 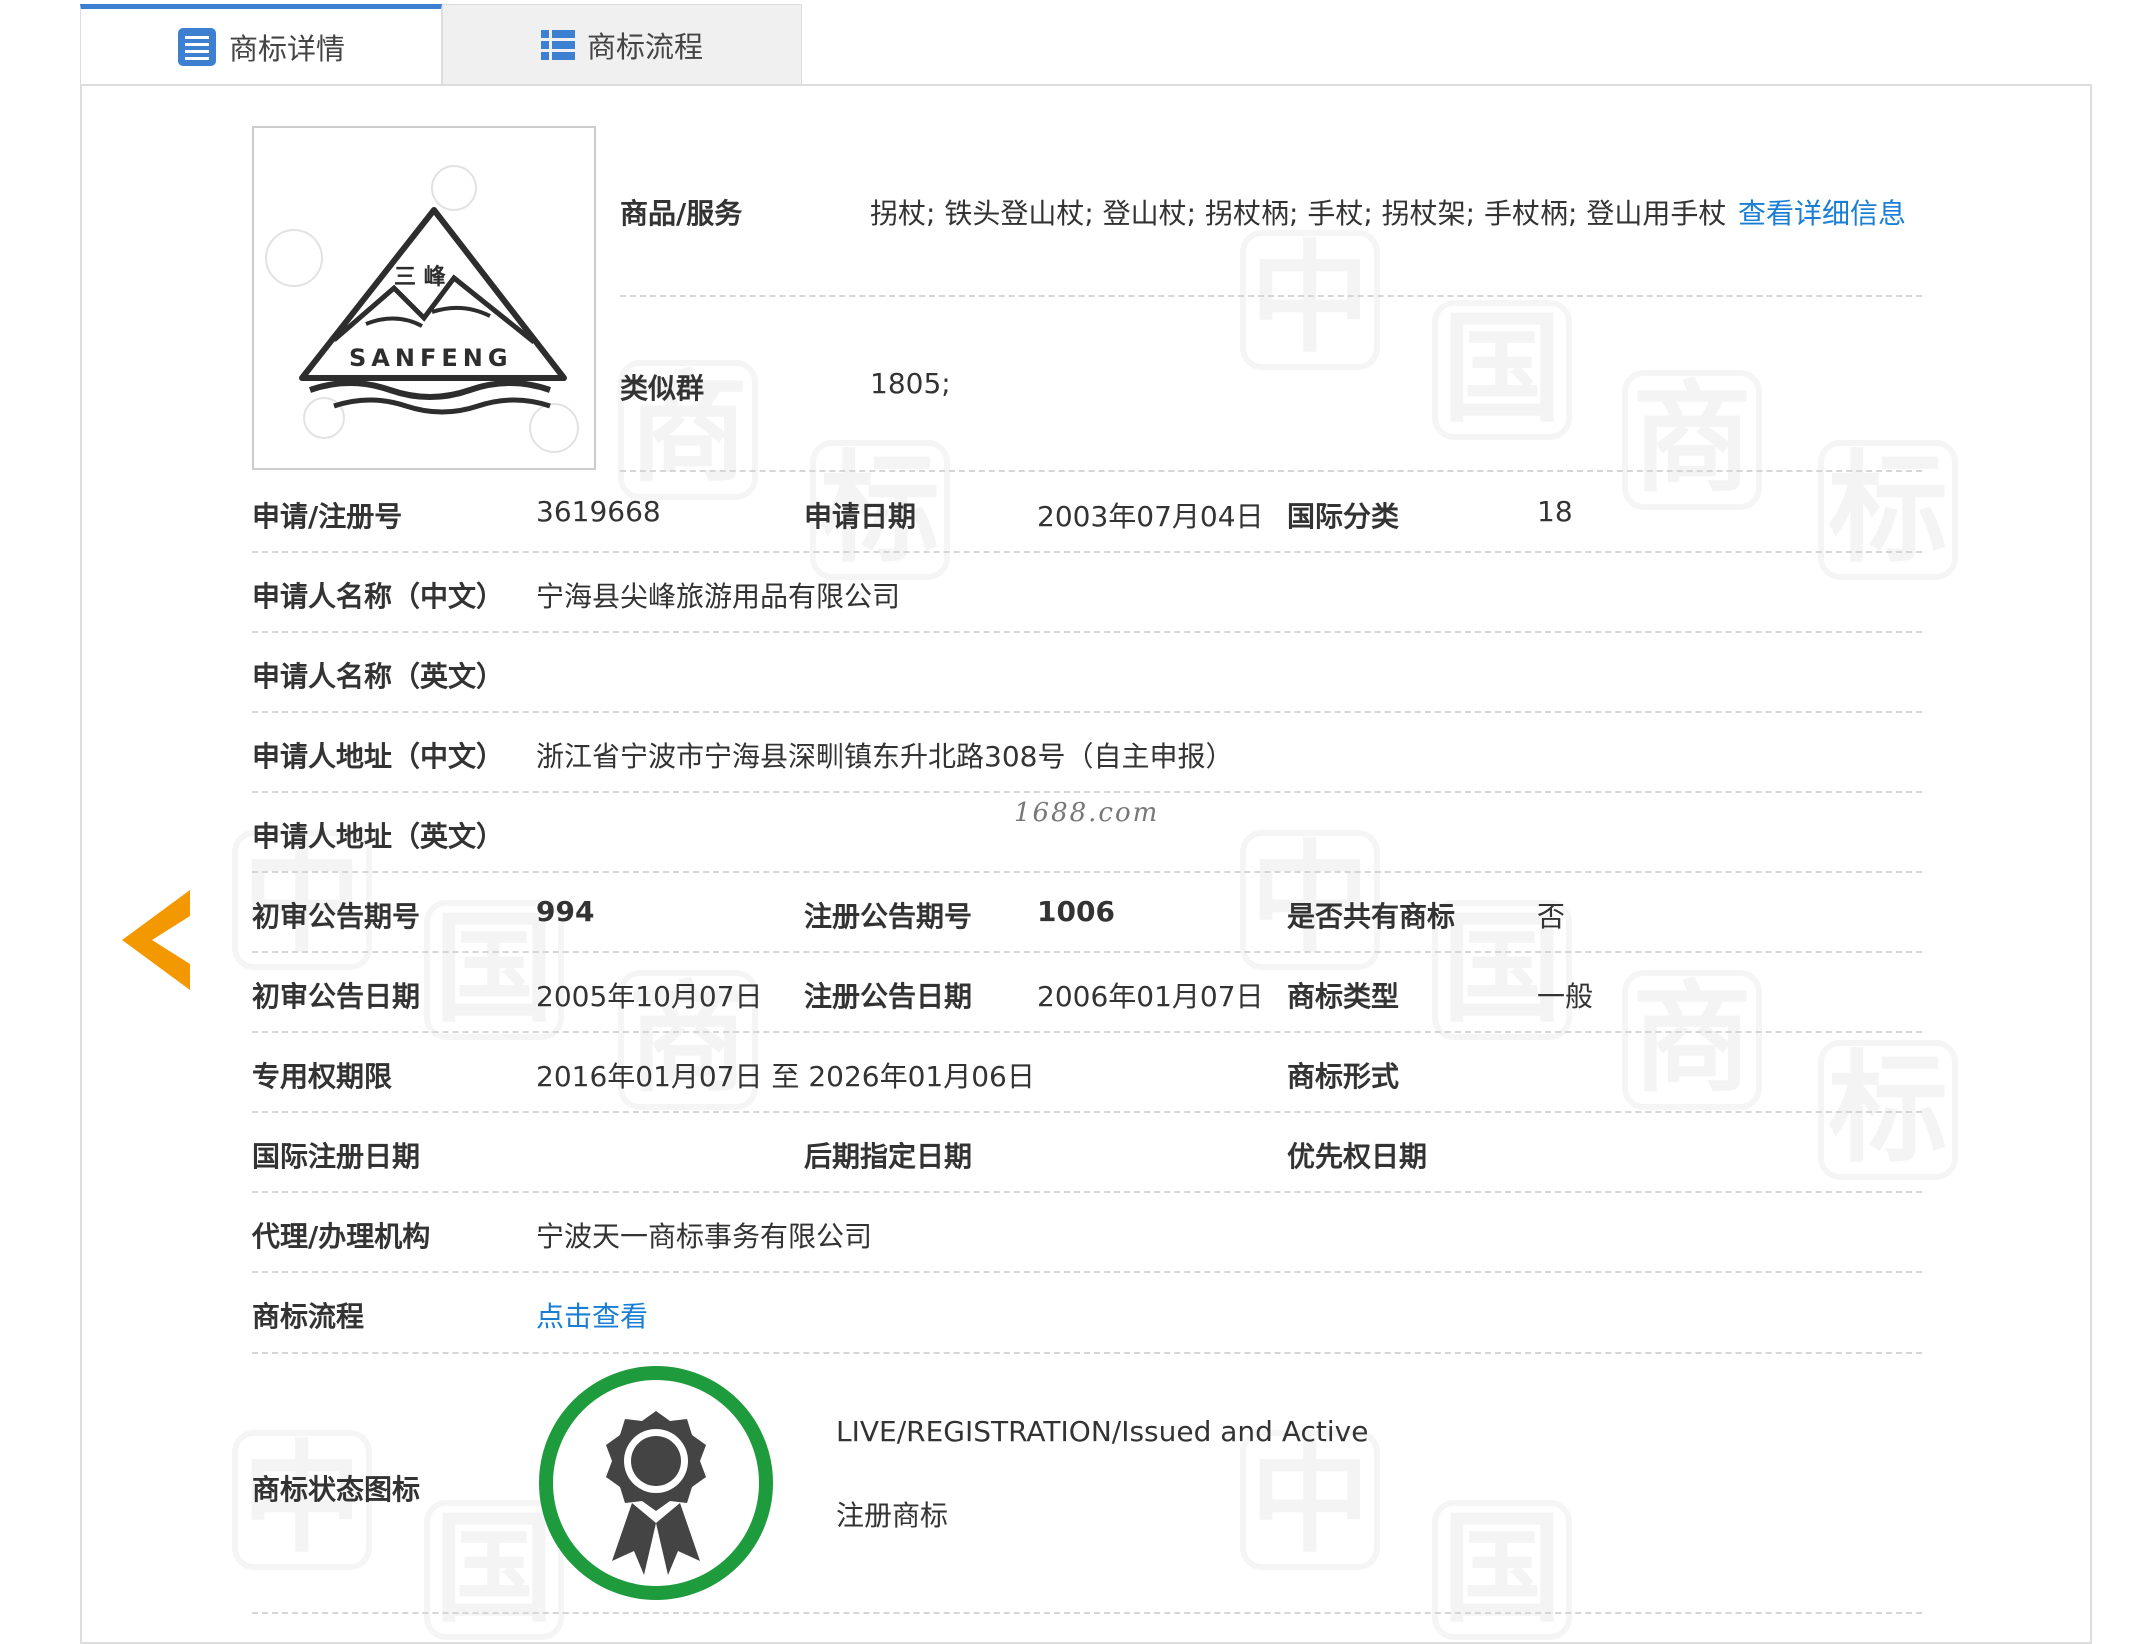 I want to click on term-value: 2016年01月07日 至 2026年01月06日, so click(x=785, y=1076).